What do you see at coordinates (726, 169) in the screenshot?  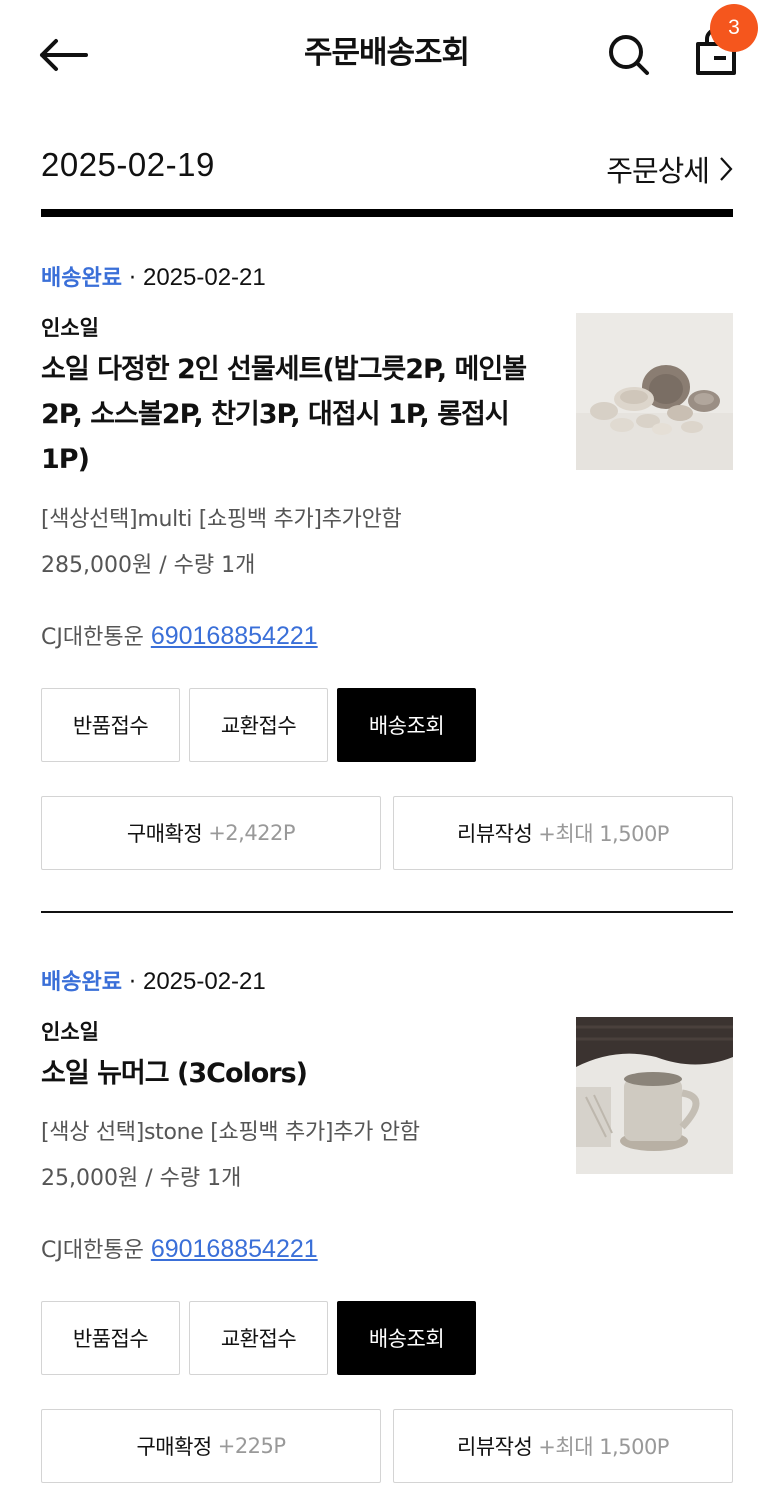 I see `chevron-right-icon` at bounding box center [726, 169].